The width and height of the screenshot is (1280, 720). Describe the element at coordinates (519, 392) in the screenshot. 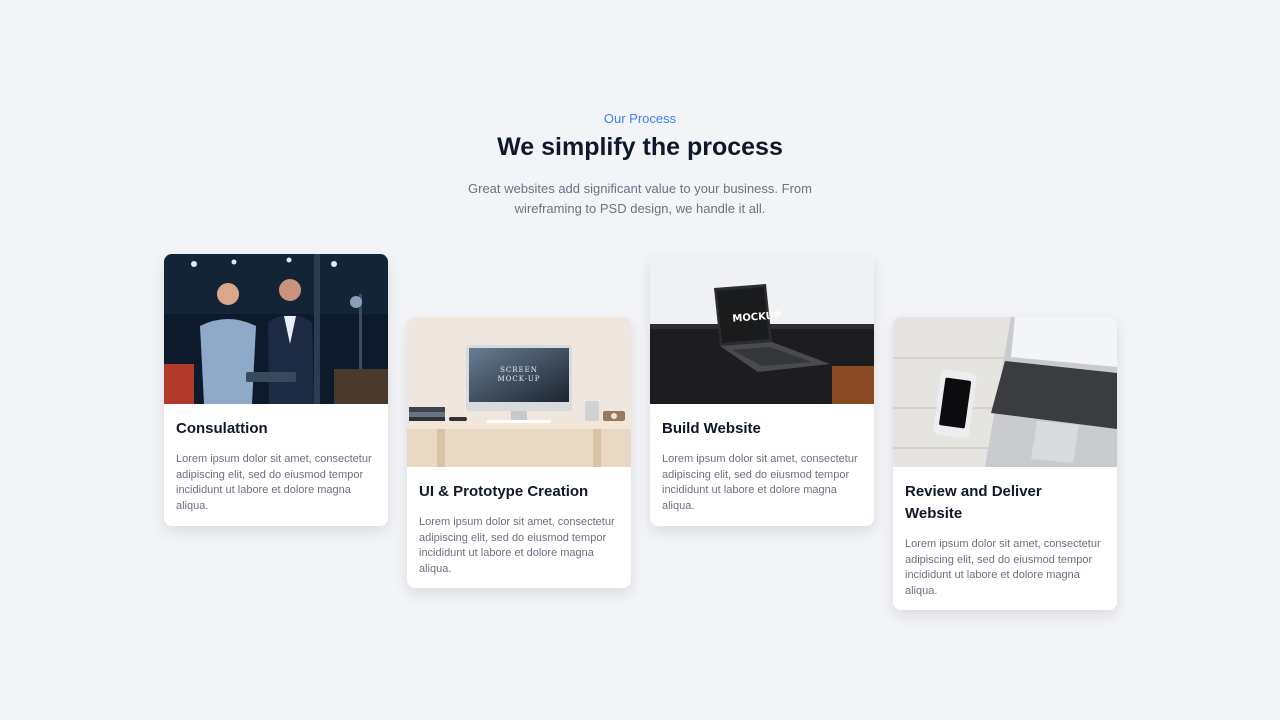

I see `desktop-mockup-photo: SCREEN MOCK-UP` at that location.